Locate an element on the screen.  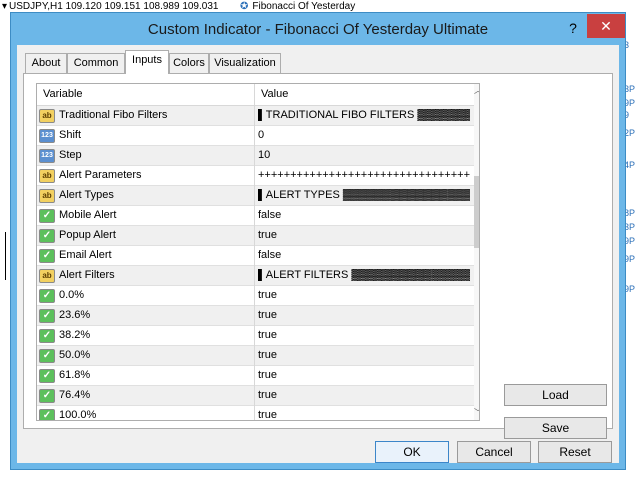
cancel-button: Cancel is located at coordinates (494, 452).